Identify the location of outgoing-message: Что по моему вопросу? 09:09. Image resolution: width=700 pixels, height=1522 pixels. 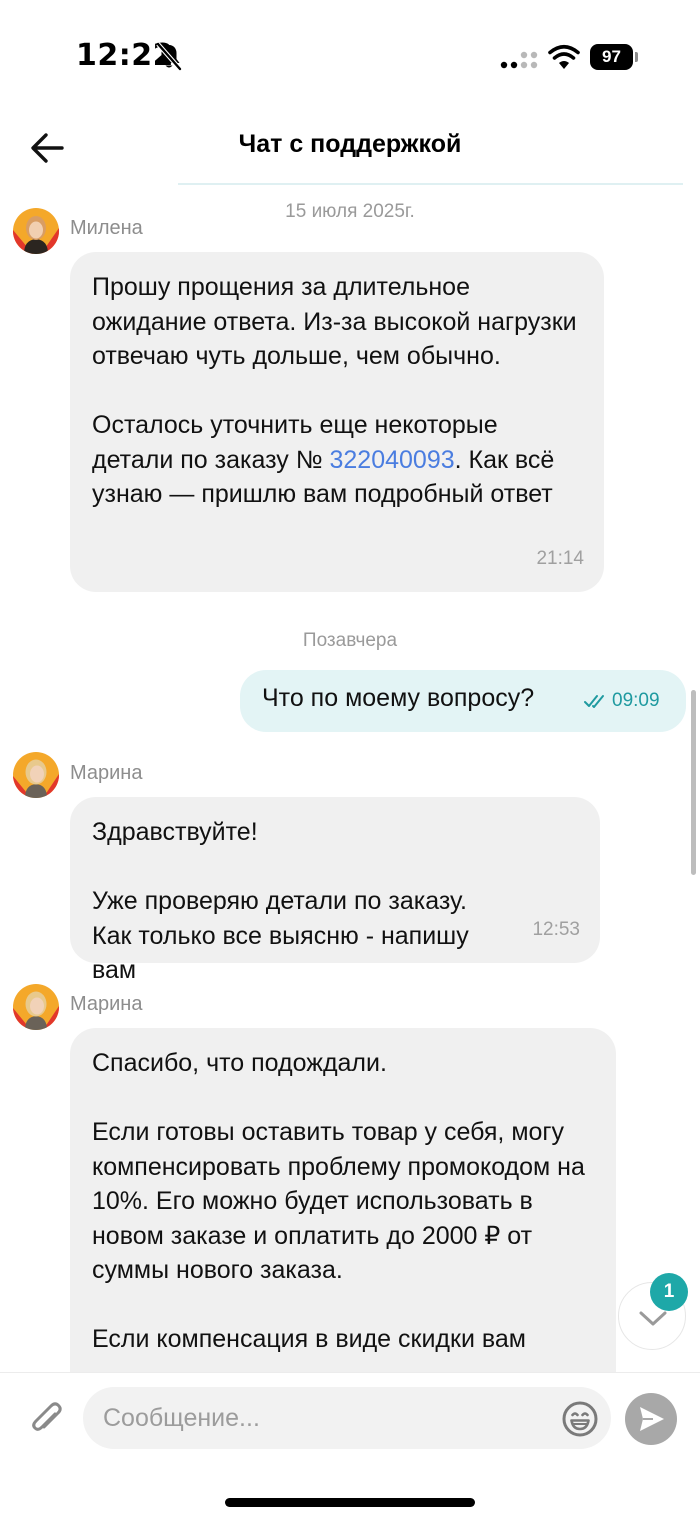
(463, 701).